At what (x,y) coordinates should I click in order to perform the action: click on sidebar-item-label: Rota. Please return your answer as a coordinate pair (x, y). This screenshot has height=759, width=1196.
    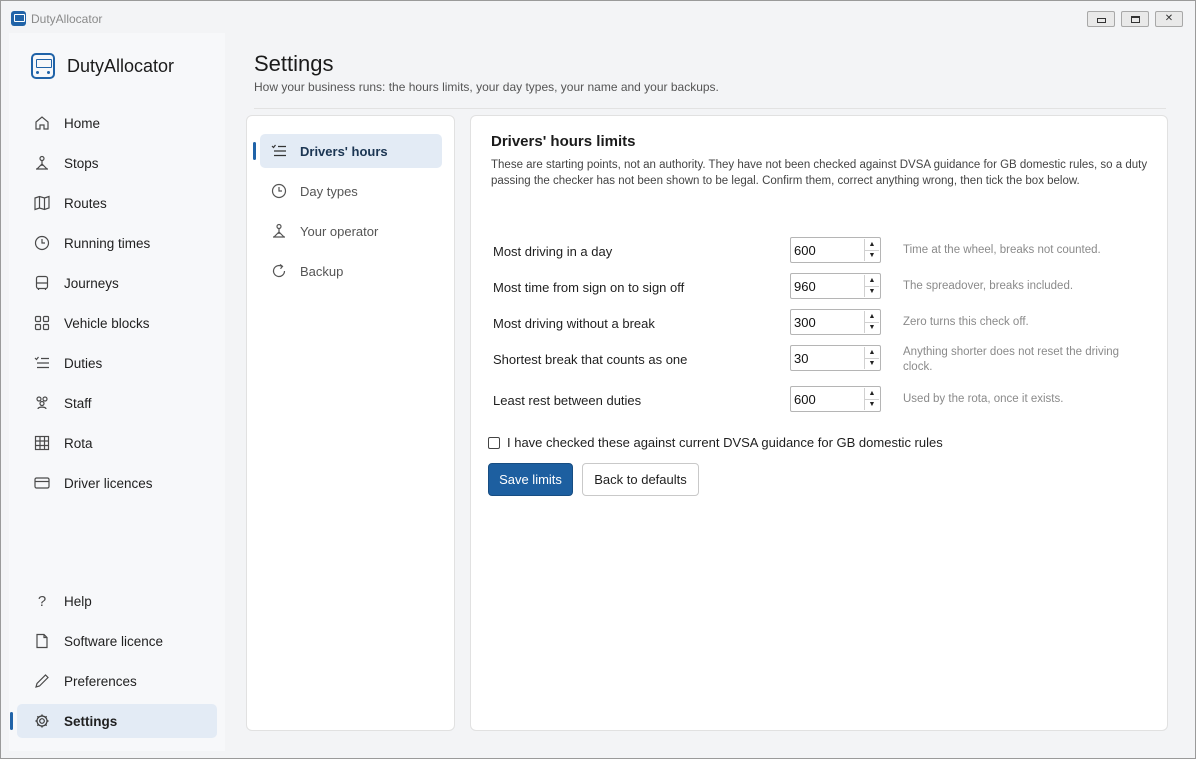
    Looking at the image, I should click on (78, 443).